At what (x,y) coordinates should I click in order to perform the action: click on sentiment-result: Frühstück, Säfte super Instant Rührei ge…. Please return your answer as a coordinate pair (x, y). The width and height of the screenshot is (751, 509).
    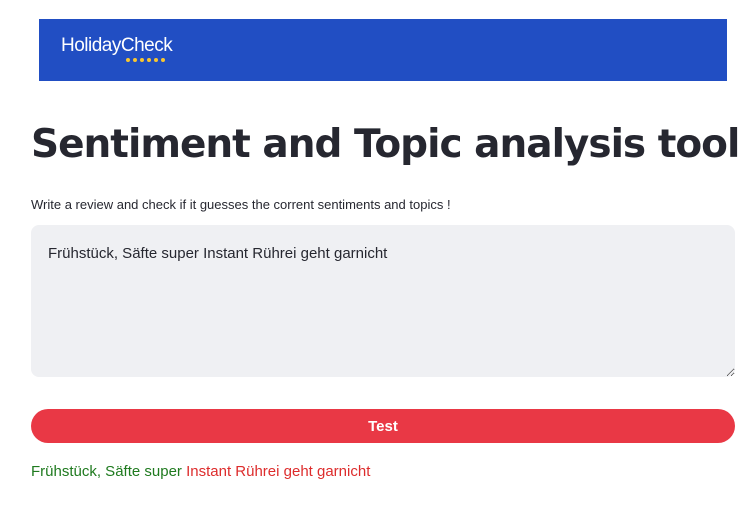
    Looking at the image, I should click on (200, 471).